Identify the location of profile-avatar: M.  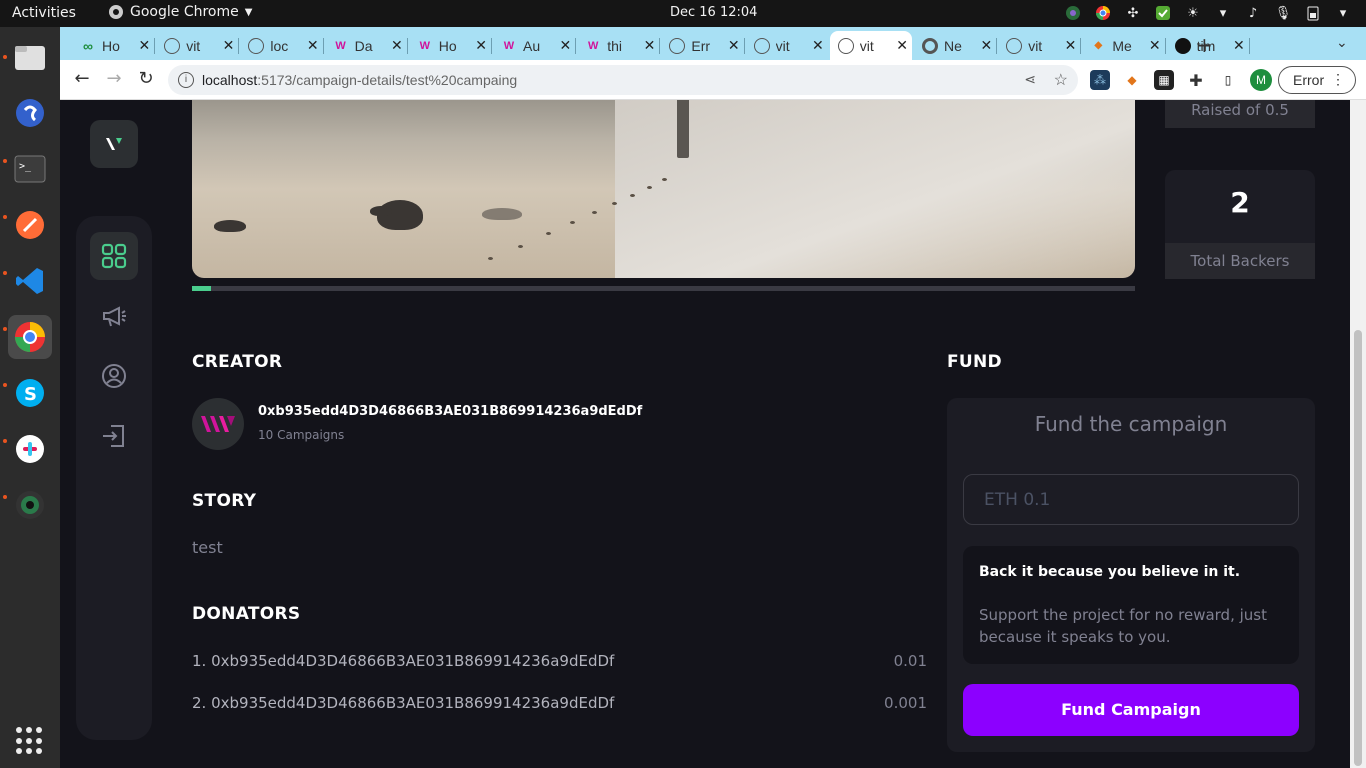
(1261, 80).